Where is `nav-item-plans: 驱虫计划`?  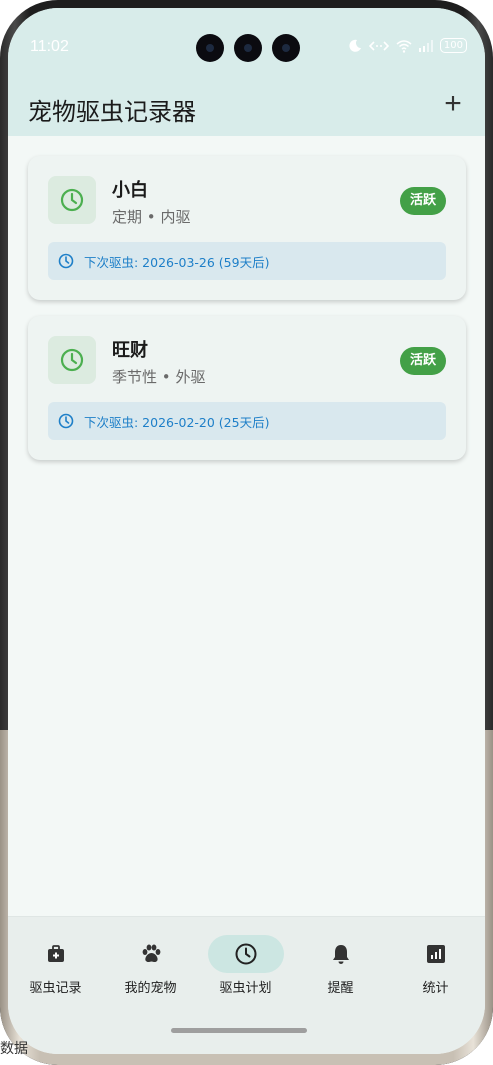
nav-item-plans: 驱虫计划 is located at coordinates (245, 965).